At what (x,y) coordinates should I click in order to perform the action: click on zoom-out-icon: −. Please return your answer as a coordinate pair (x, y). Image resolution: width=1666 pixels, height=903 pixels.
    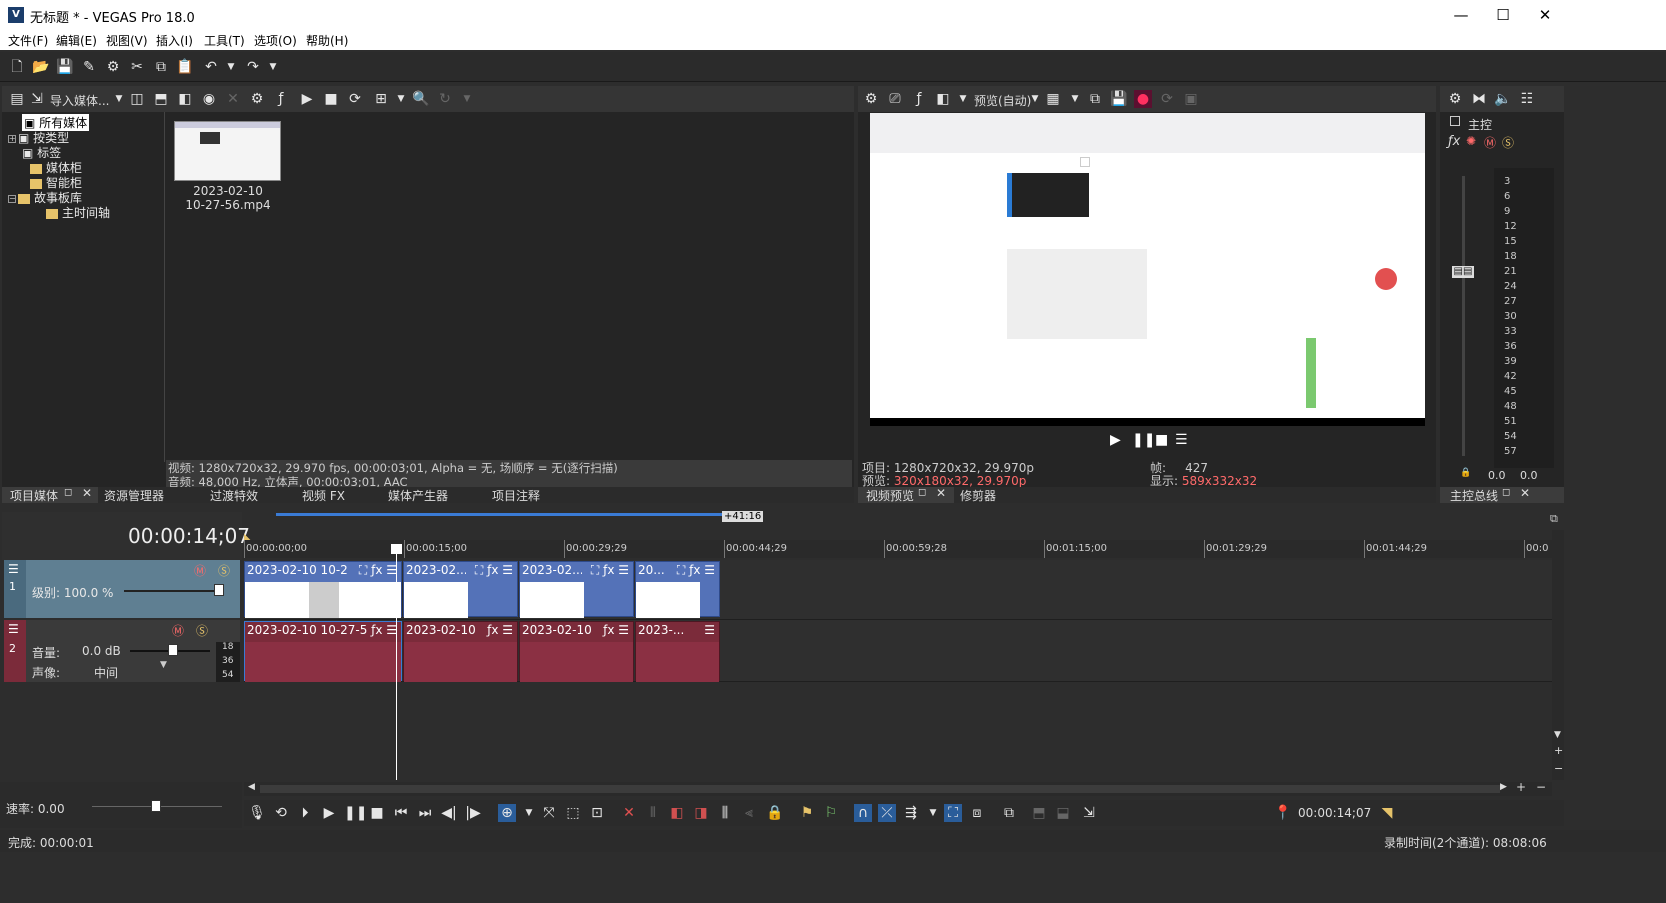
    Looking at the image, I should click on (1541, 787).